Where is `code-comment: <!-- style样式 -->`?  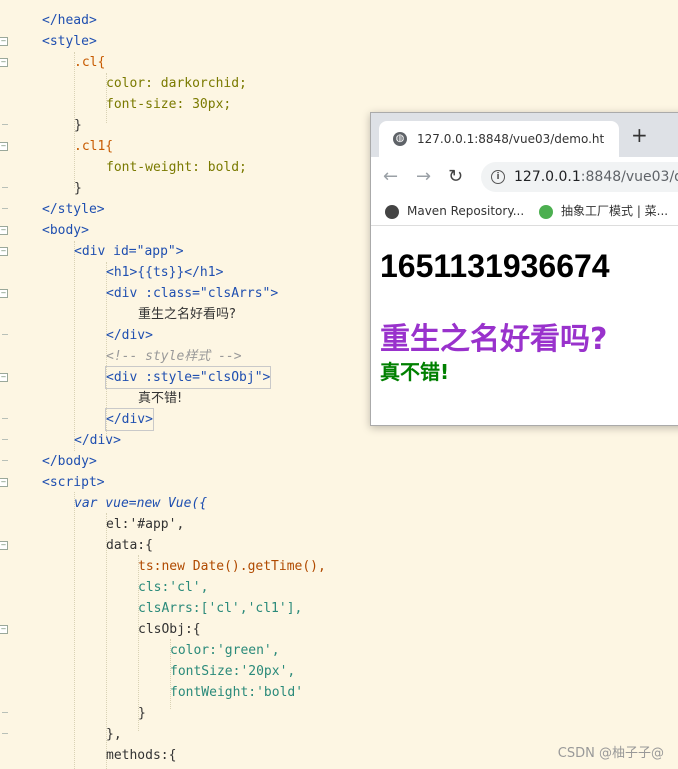 code-comment: <!-- style样式 --> is located at coordinates (174, 356).